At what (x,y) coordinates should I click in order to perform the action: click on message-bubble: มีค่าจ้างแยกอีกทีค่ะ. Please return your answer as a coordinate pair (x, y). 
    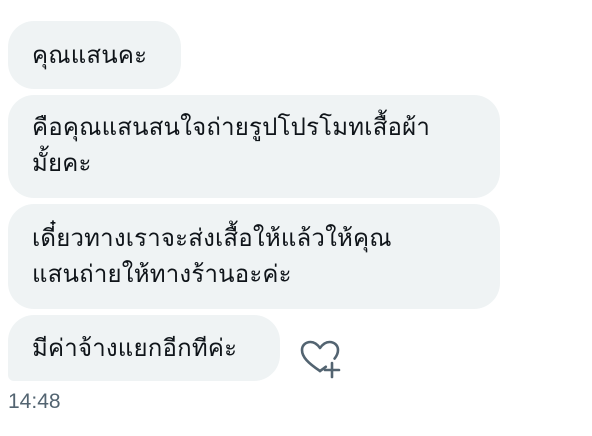
    Looking at the image, I should click on (144, 348).